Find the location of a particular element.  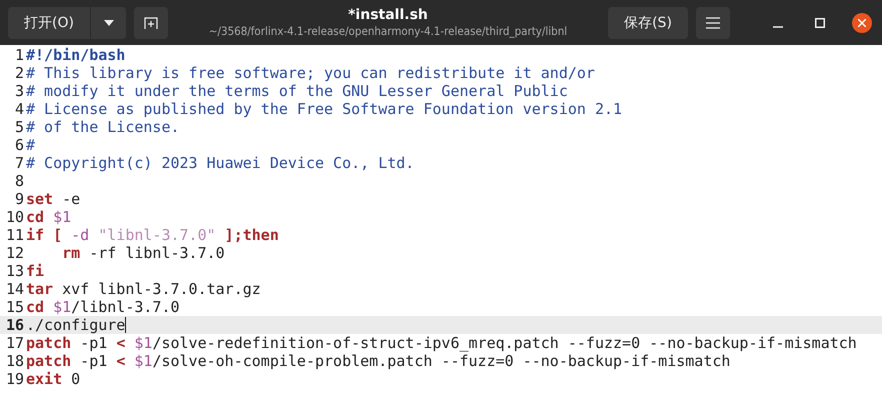

file-path: ~/3568/forlinx-4.1-release/openharmony-4.1-release/third_party/libnl is located at coordinates (388, 31).